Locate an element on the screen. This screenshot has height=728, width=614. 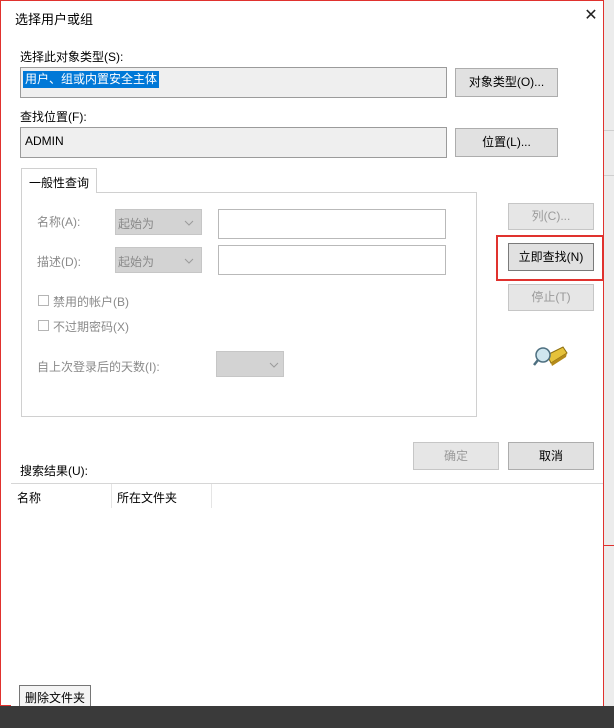
cancel-button-label: 取消 is located at coordinates (550, 456).